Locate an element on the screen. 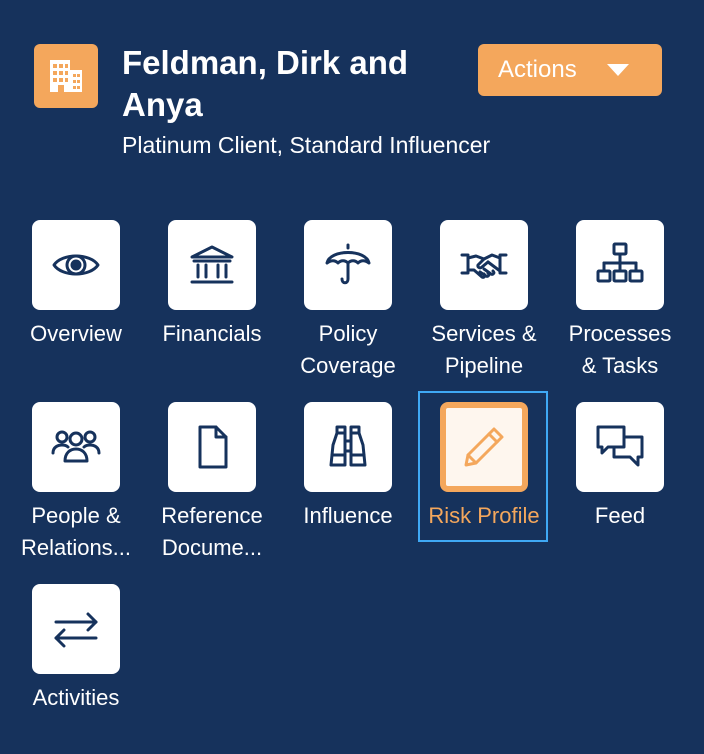 The height and width of the screenshot is (754, 704). tile-label: Risk Profile is located at coordinates (484, 515).